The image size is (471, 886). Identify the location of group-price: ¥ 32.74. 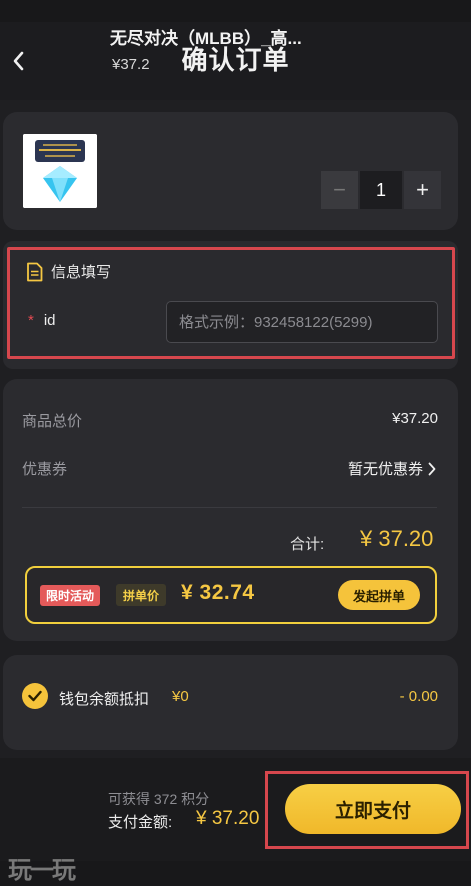
(218, 592).